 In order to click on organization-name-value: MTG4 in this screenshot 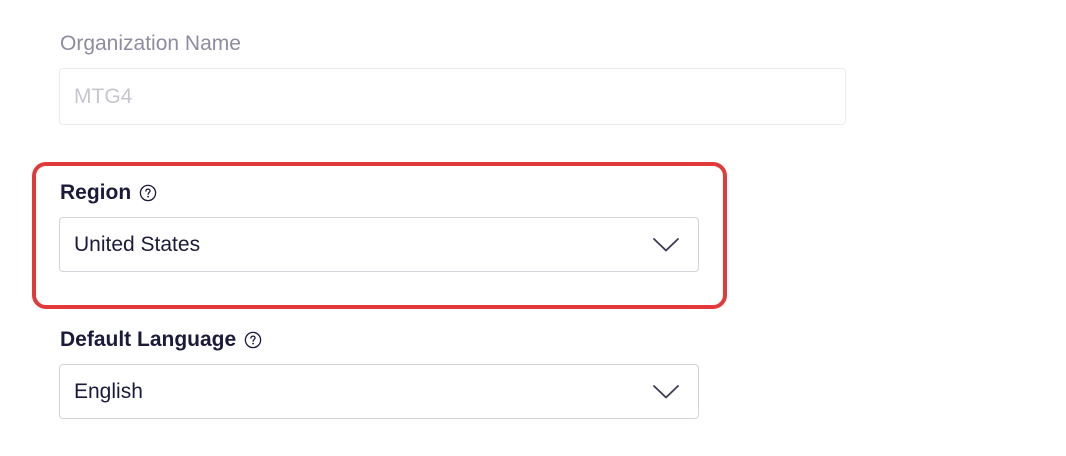, I will do `click(103, 96)`.